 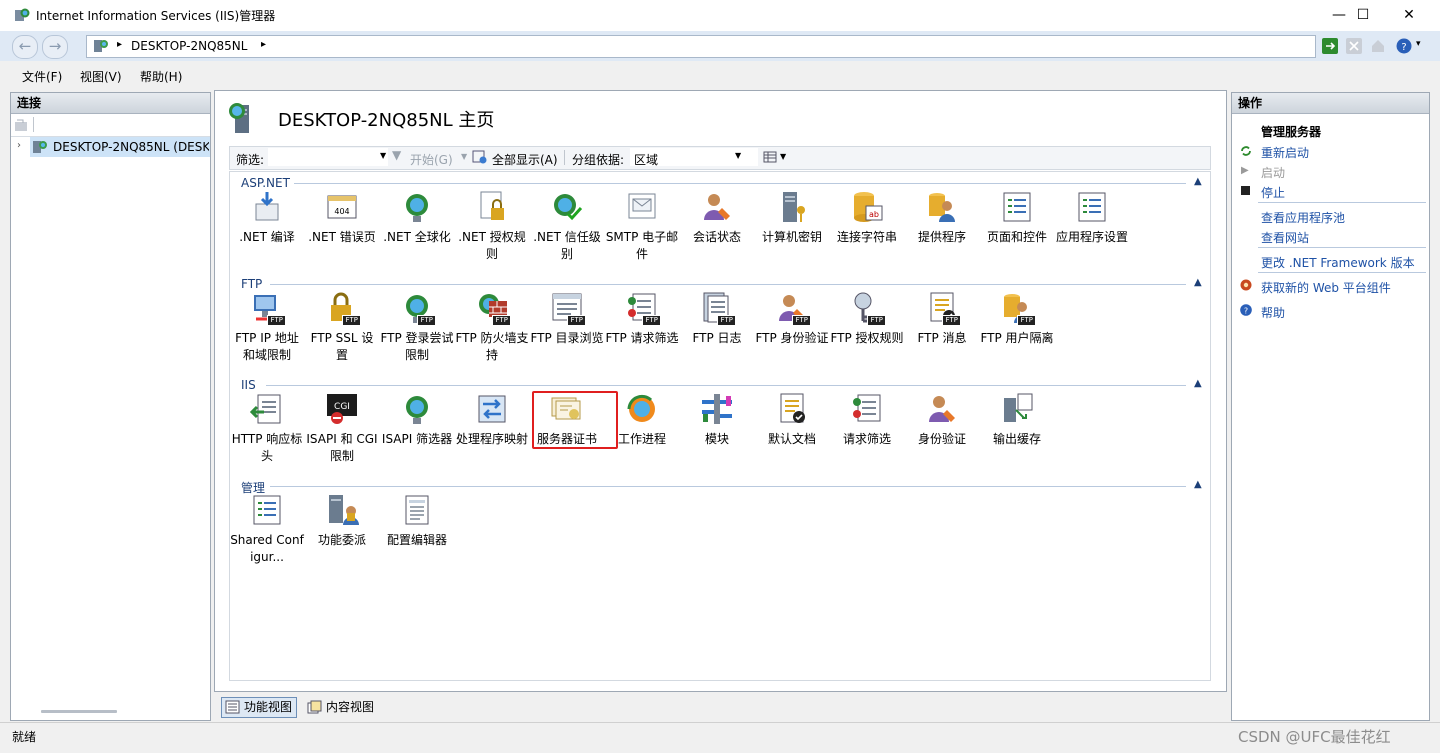 What do you see at coordinates (1363, 15) in the screenshot?
I see `maximize-button: ☐` at bounding box center [1363, 15].